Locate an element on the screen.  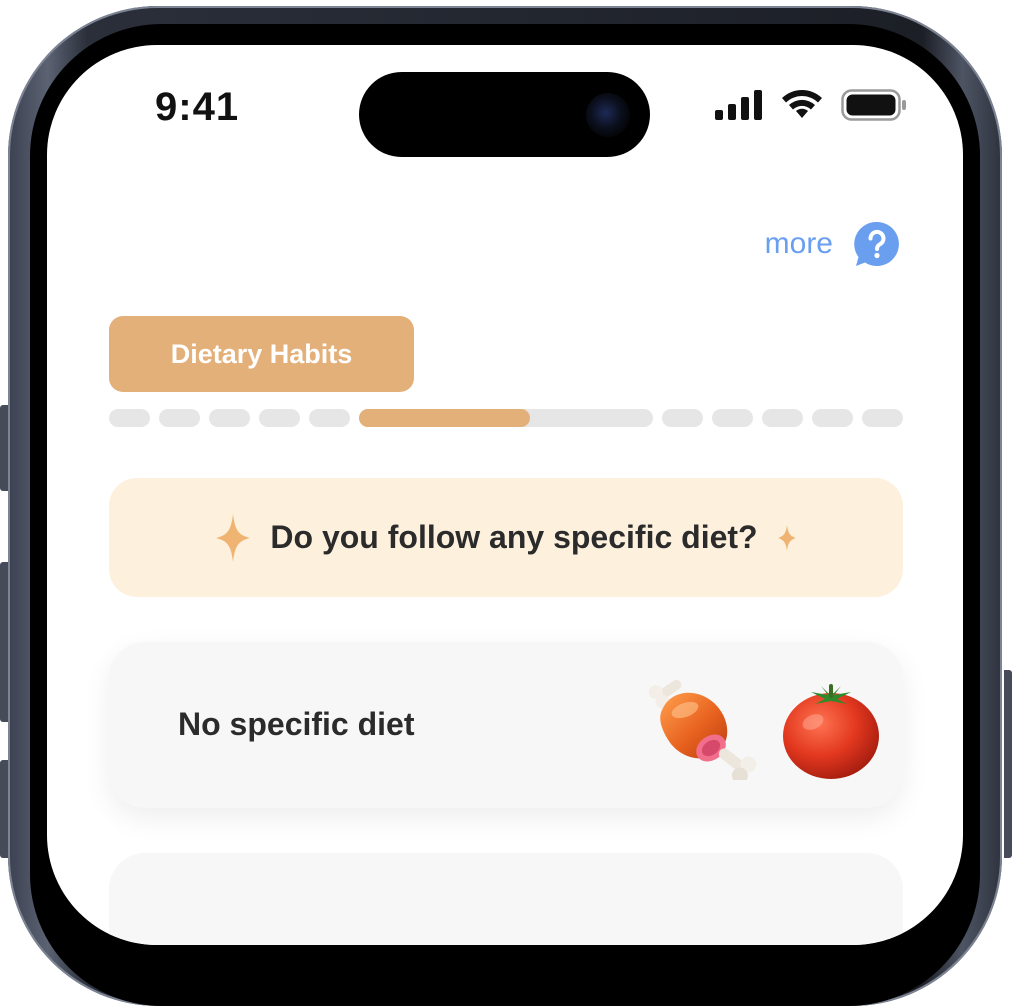
volume-down-button is located at coordinates (4, 809).